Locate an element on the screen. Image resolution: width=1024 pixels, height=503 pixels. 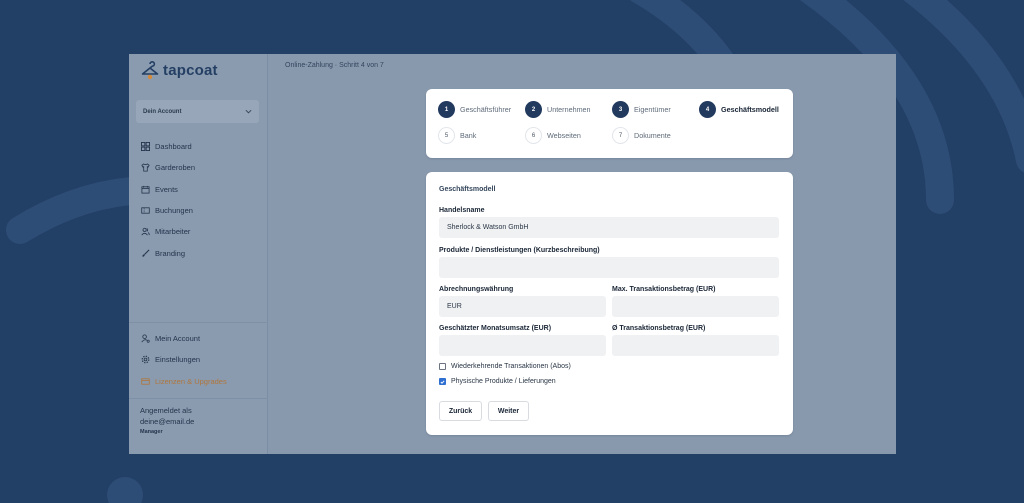
step-1: 1 Geschäftsführer is located at coordinates (474, 109).